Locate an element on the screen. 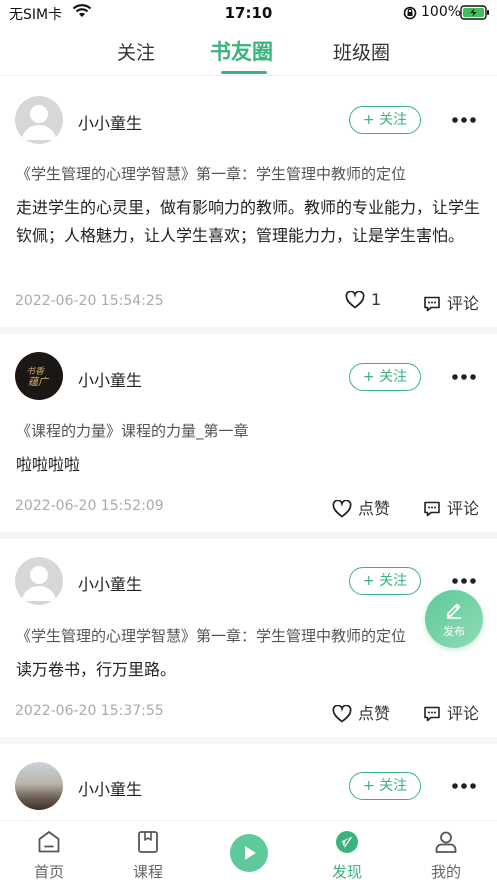  avatar-text: 书香 is located at coordinates (35, 371).